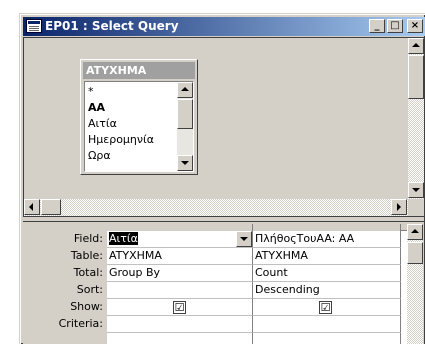 This screenshot has width=425, height=344. I want to click on cell-table-2: ATYXHMA, so click(327, 256).